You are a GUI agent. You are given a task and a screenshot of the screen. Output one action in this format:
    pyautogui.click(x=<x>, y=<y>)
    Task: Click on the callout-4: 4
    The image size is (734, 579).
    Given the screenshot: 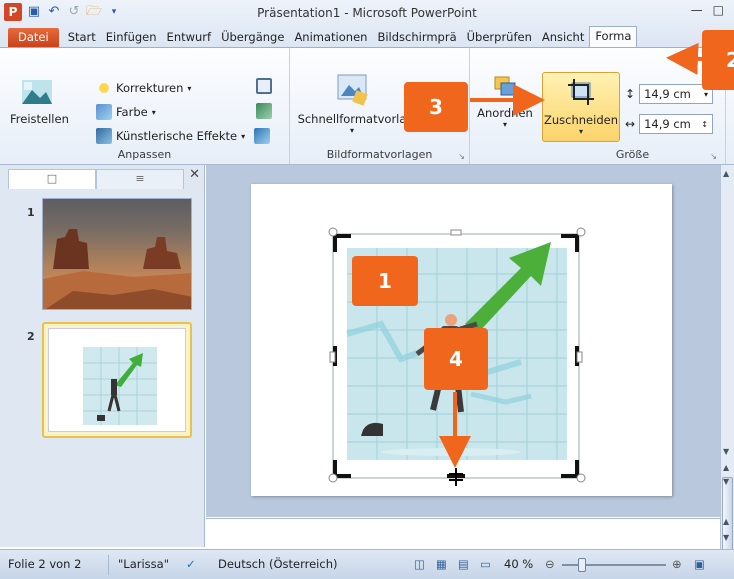 What is the action you would take?
    pyautogui.click(x=456, y=359)
    